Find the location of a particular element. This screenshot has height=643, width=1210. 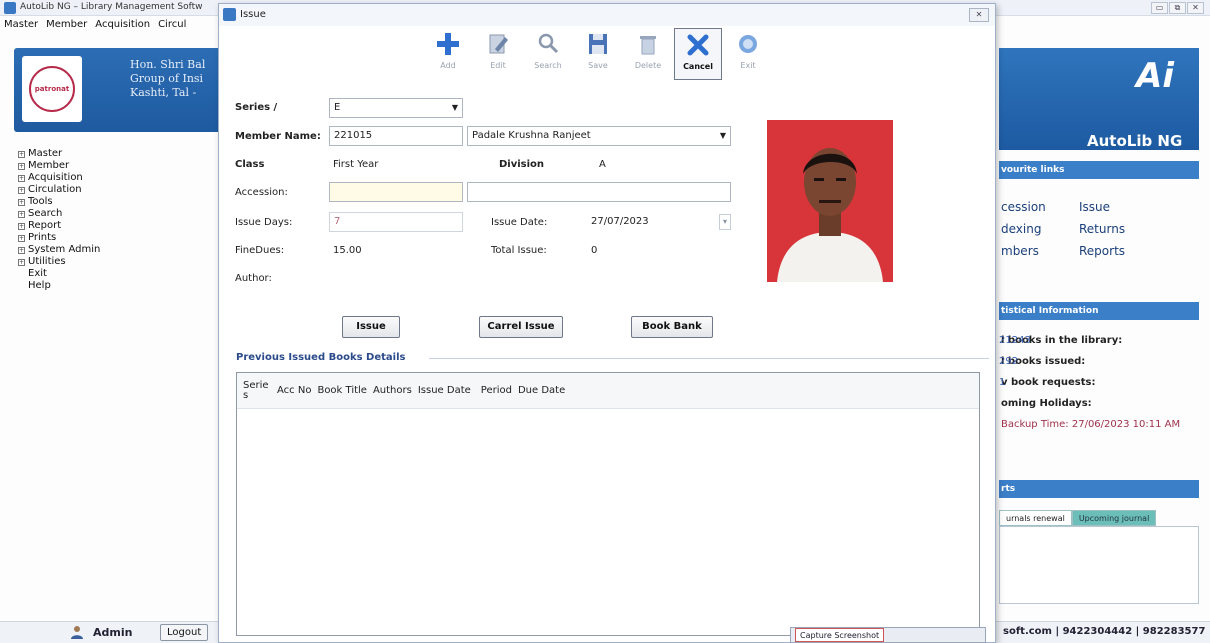

dialog-close-button: ✕ is located at coordinates (979, 15).